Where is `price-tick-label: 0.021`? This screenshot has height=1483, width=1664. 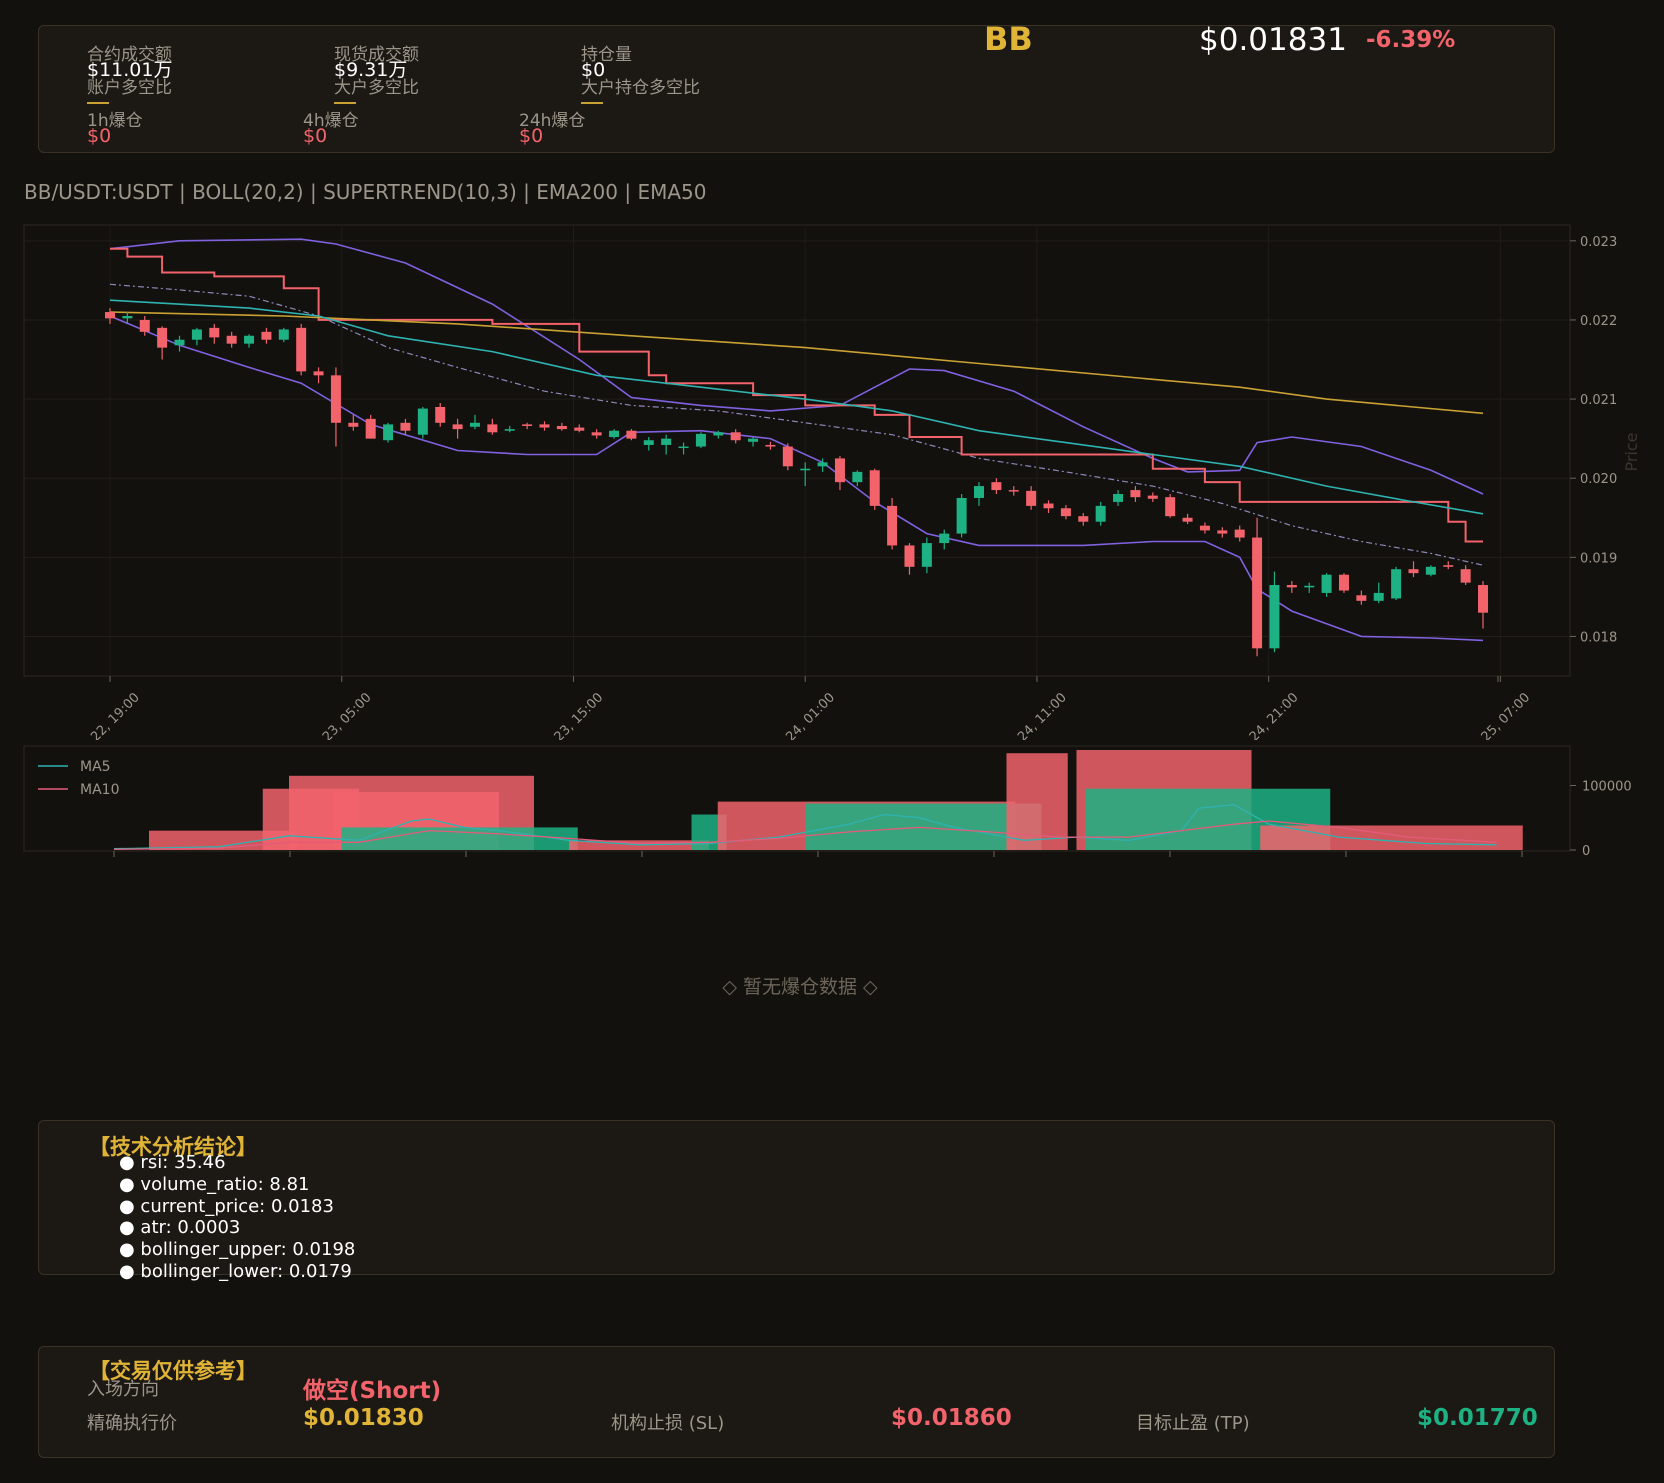 price-tick-label: 0.021 is located at coordinates (1598, 400).